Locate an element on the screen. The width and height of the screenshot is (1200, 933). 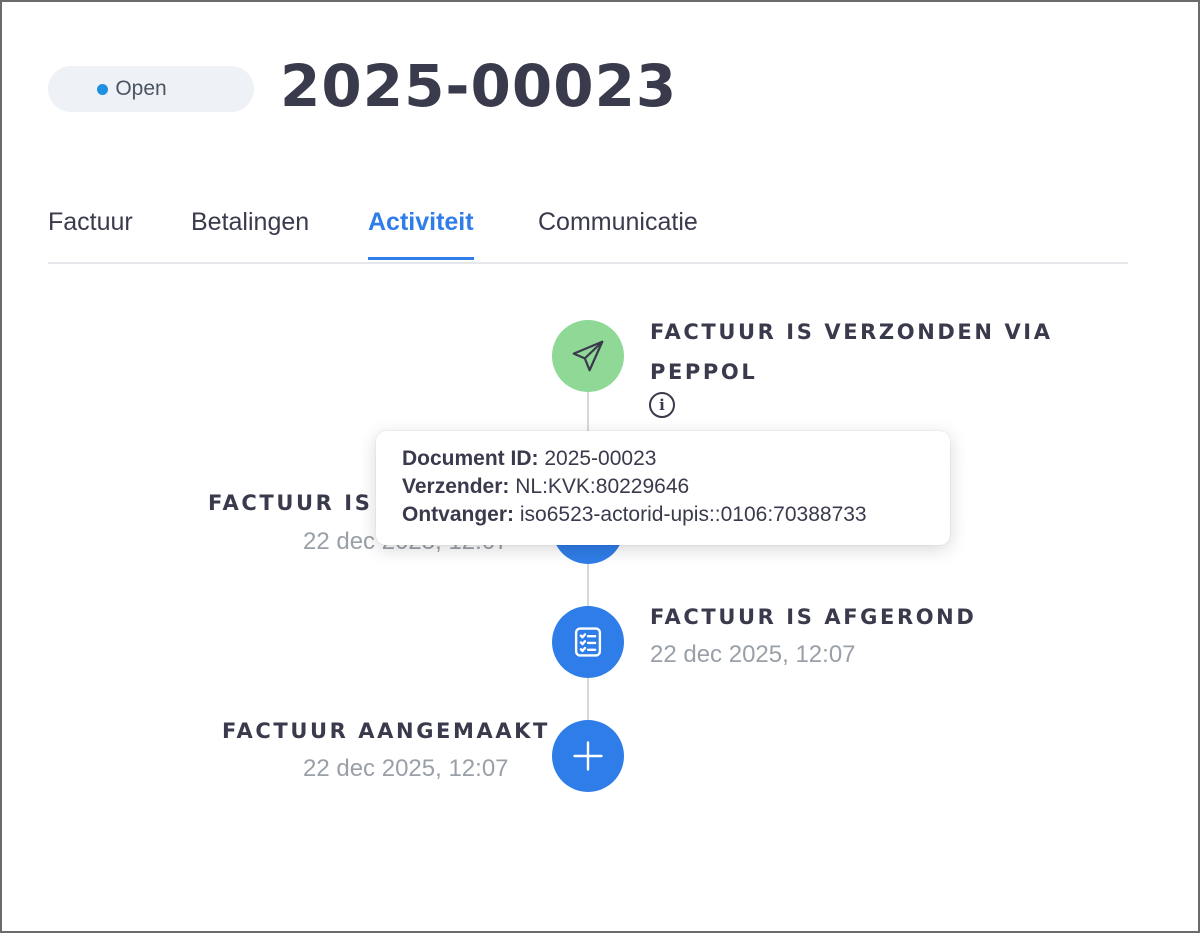
event-date-created: 22 dec 2025, 12:07 is located at coordinates (406, 768).